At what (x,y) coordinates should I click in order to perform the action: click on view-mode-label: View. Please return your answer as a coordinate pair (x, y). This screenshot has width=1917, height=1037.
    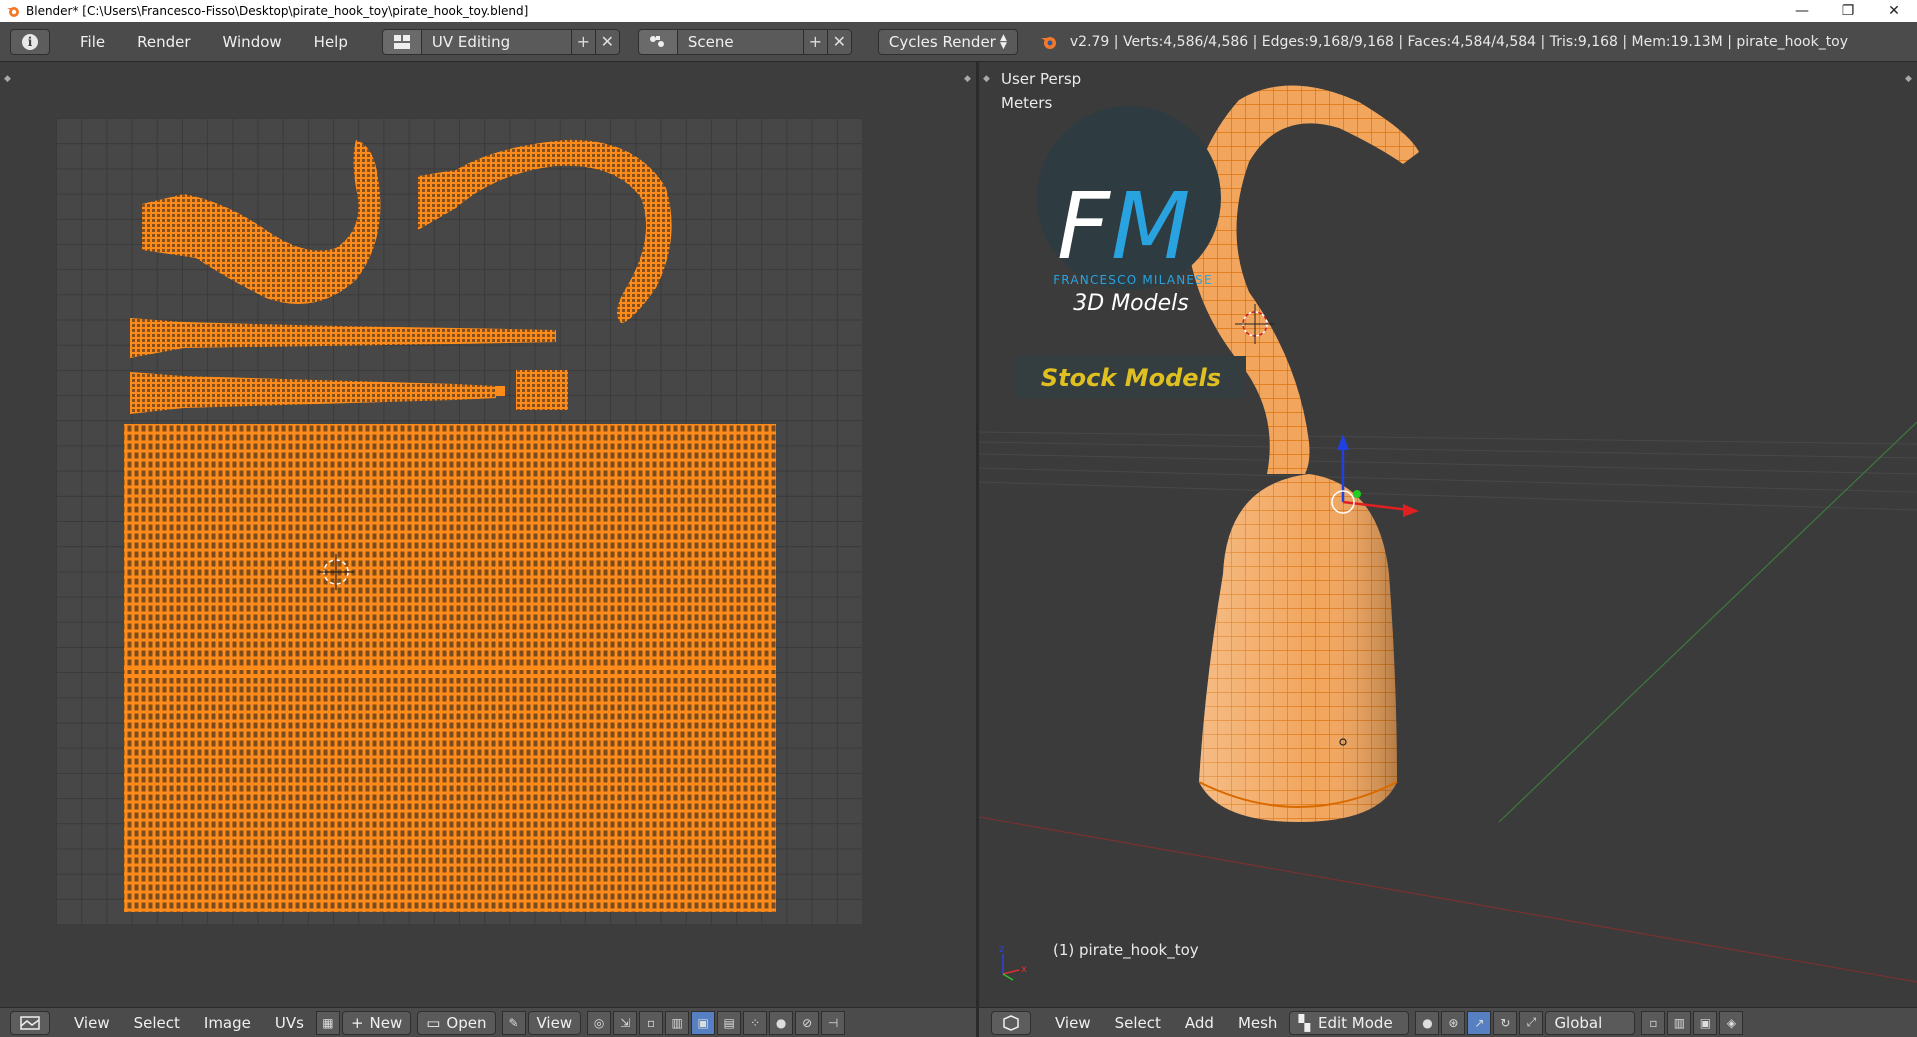
    Looking at the image, I should click on (554, 1022).